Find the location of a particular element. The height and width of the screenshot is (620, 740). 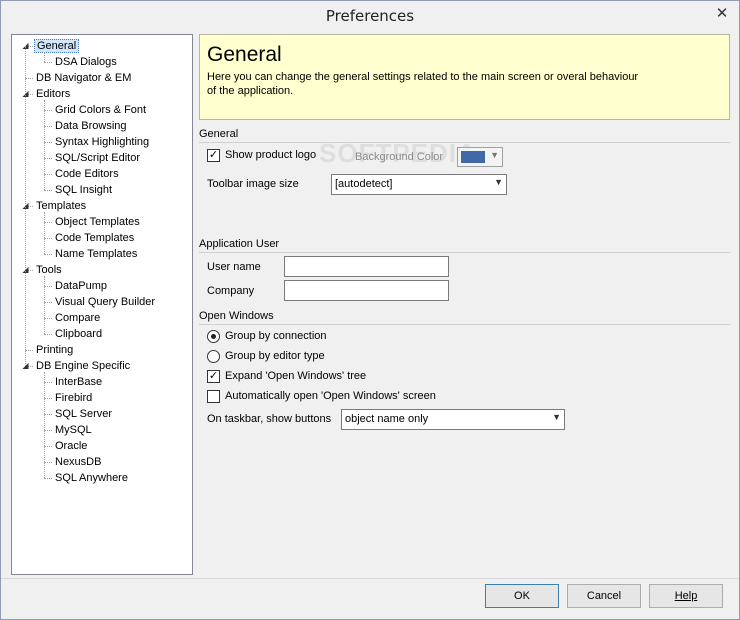

tree-item-label: General is located at coordinates (57, 46).